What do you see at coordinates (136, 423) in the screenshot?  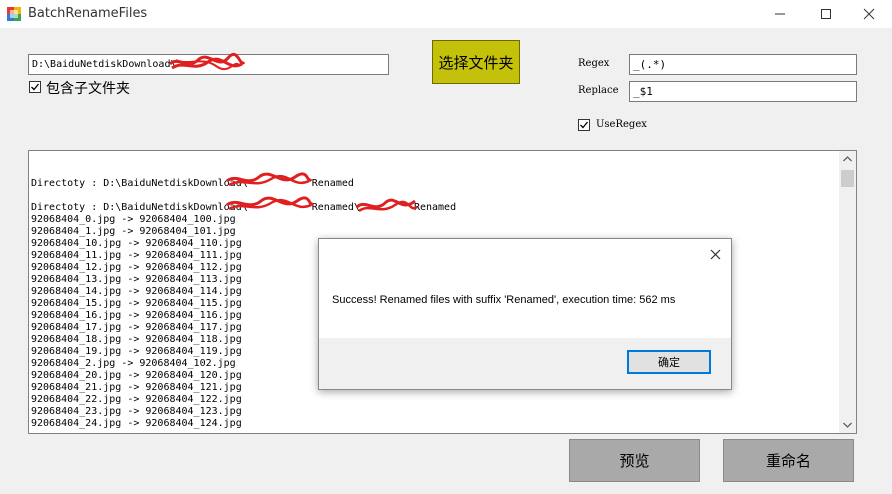 I see `log-line: 92068404_24.jpg -> 92068404_124.jpg` at bounding box center [136, 423].